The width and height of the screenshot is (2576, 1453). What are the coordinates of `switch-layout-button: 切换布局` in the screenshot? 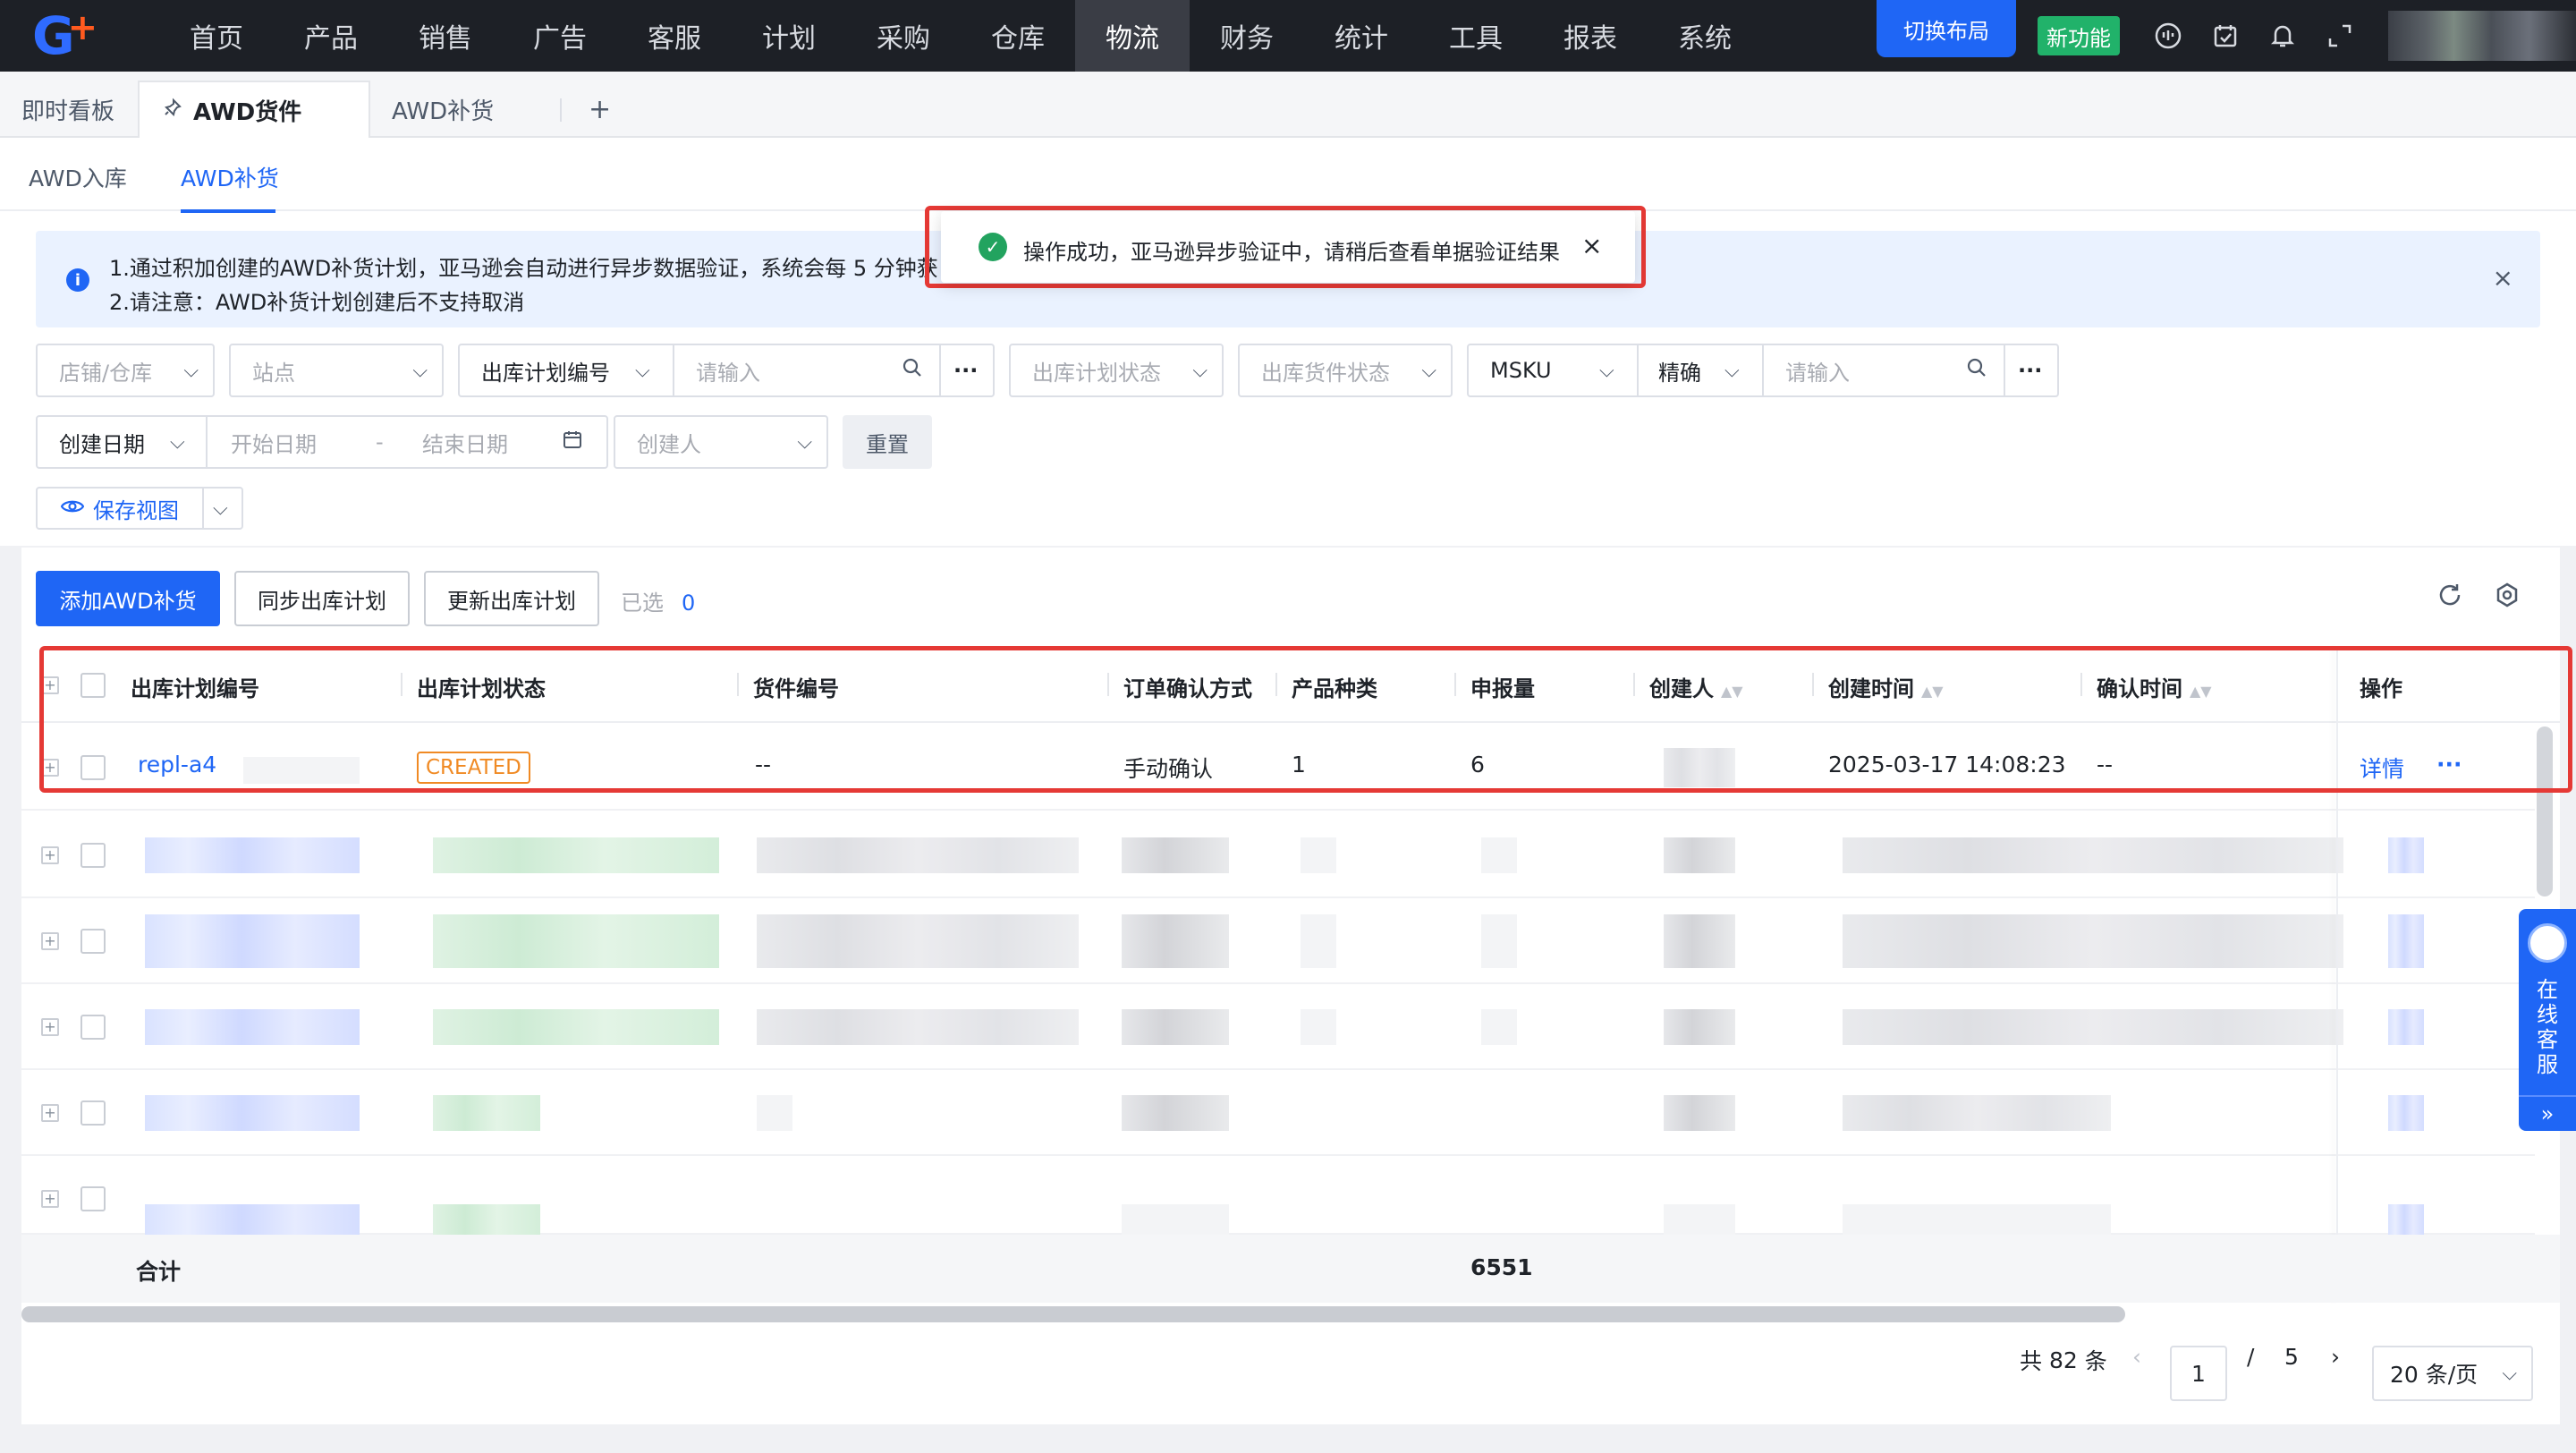 It's located at (1946, 28).